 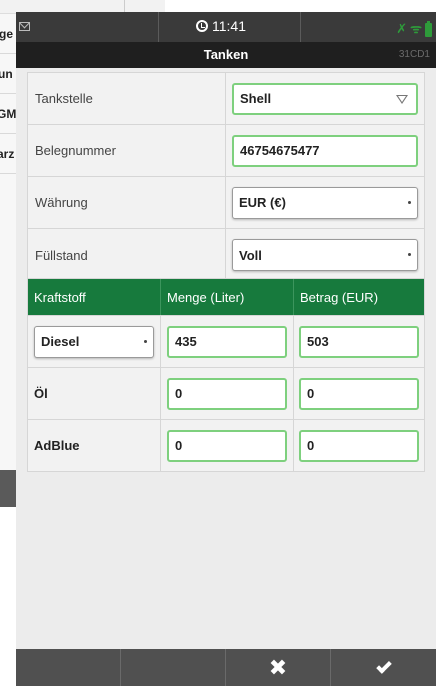 What do you see at coordinates (414, 54) in the screenshot?
I see `device-code: 31CD1` at bounding box center [414, 54].